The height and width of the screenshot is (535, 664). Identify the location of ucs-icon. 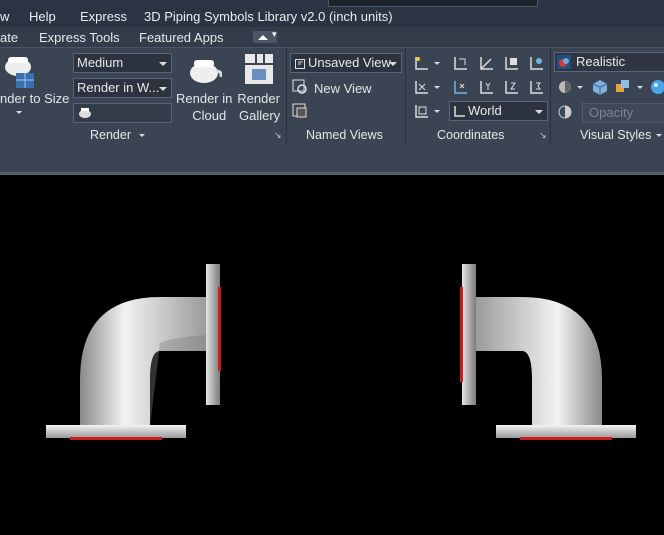
(421, 63).